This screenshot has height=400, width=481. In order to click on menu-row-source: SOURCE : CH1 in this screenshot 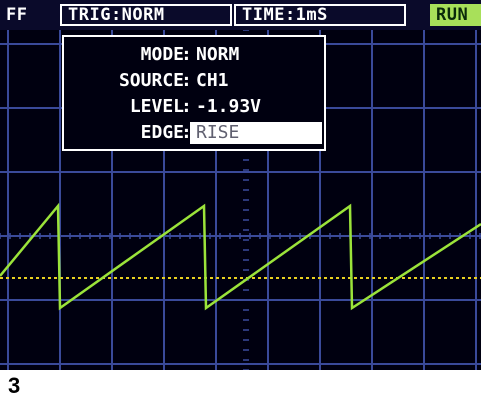, I will do `click(194, 81)`.